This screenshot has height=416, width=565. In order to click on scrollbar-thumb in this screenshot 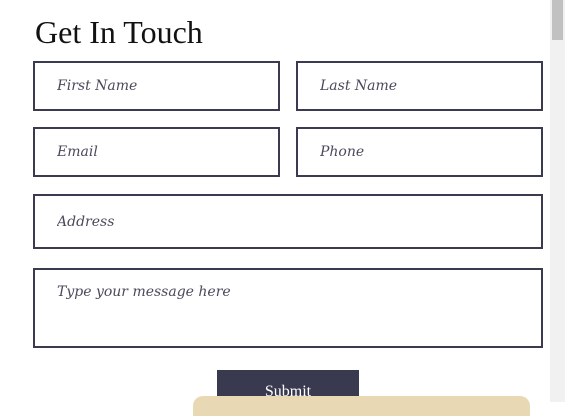, I will do `click(557, 20)`.